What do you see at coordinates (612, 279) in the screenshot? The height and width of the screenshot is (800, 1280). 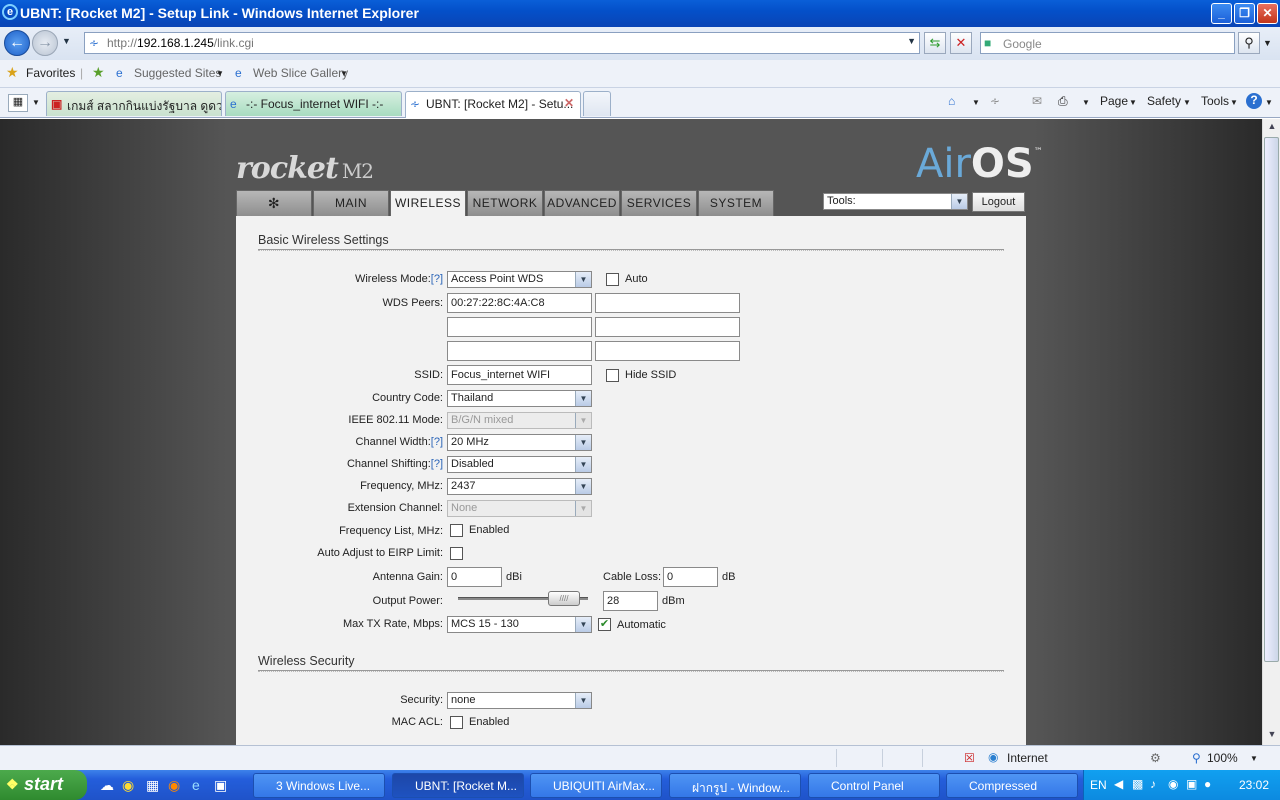 I see `auto-checkbox` at bounding box center [612, 279].